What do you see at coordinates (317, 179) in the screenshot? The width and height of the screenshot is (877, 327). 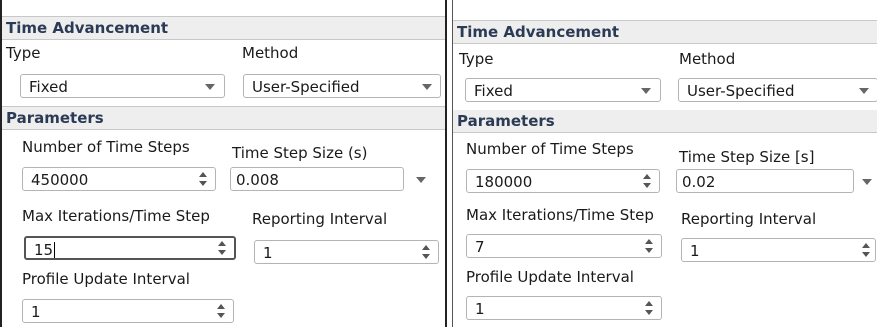 I see `time-step-size-input: 0.008` at bounding box center [317, 179].